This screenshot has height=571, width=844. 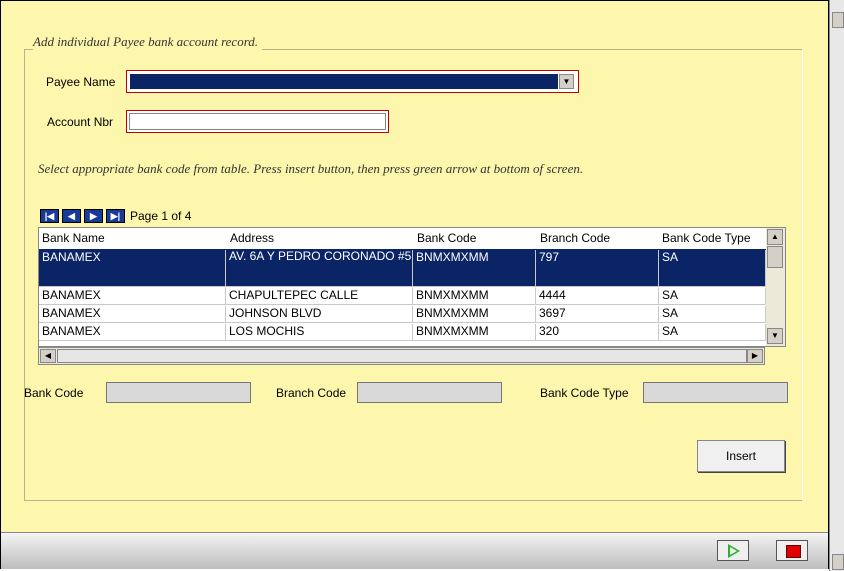 I want to click on first-page-icon: |◀, so click(x=49, y=216).